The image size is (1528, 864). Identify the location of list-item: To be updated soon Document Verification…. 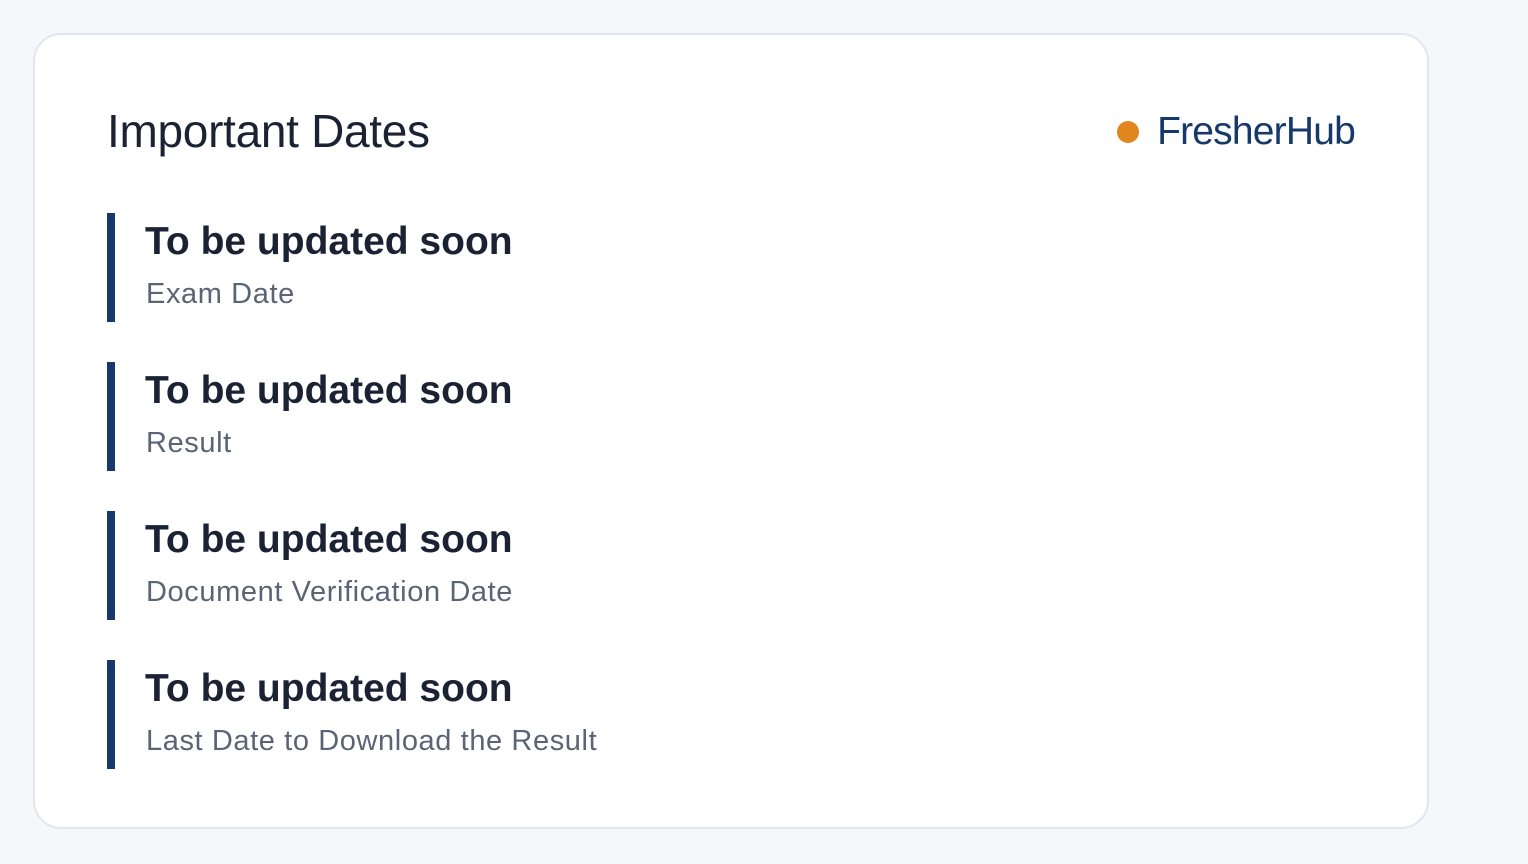
(310, 565).